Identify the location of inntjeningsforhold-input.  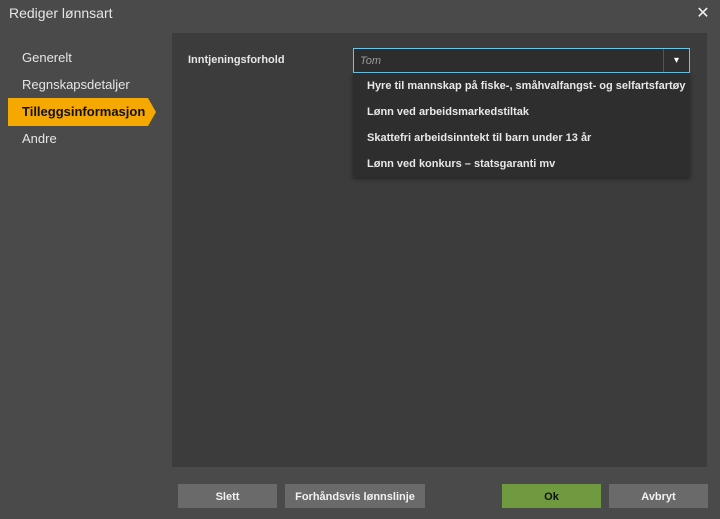
(509, 60).